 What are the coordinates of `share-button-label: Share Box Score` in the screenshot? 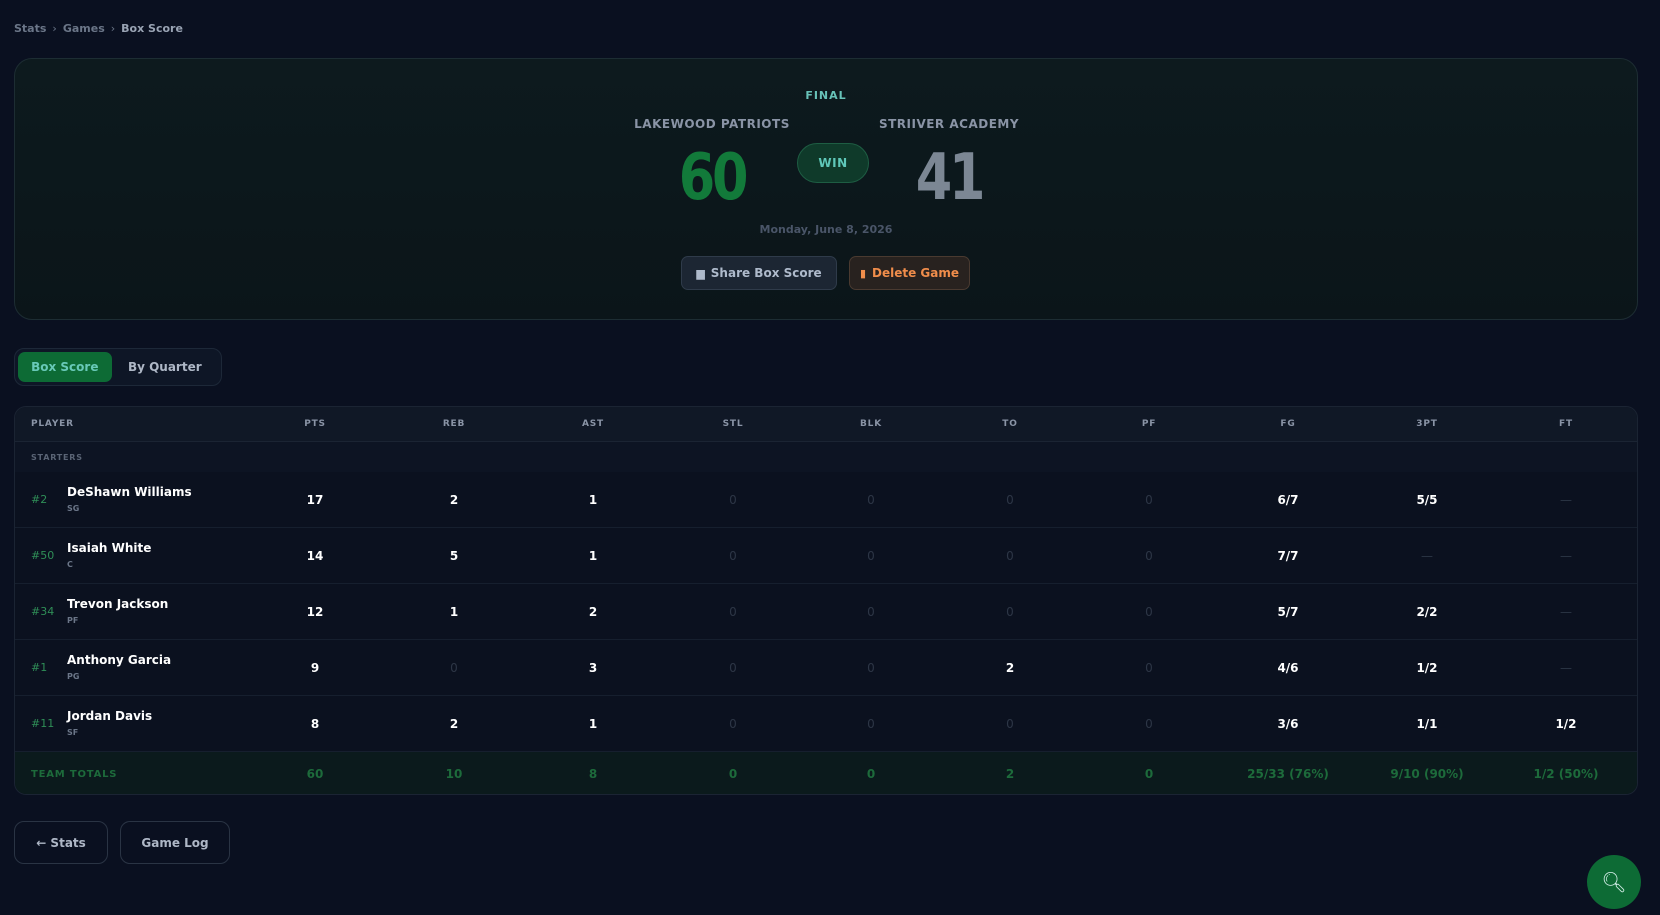 It's located at (766, 273).